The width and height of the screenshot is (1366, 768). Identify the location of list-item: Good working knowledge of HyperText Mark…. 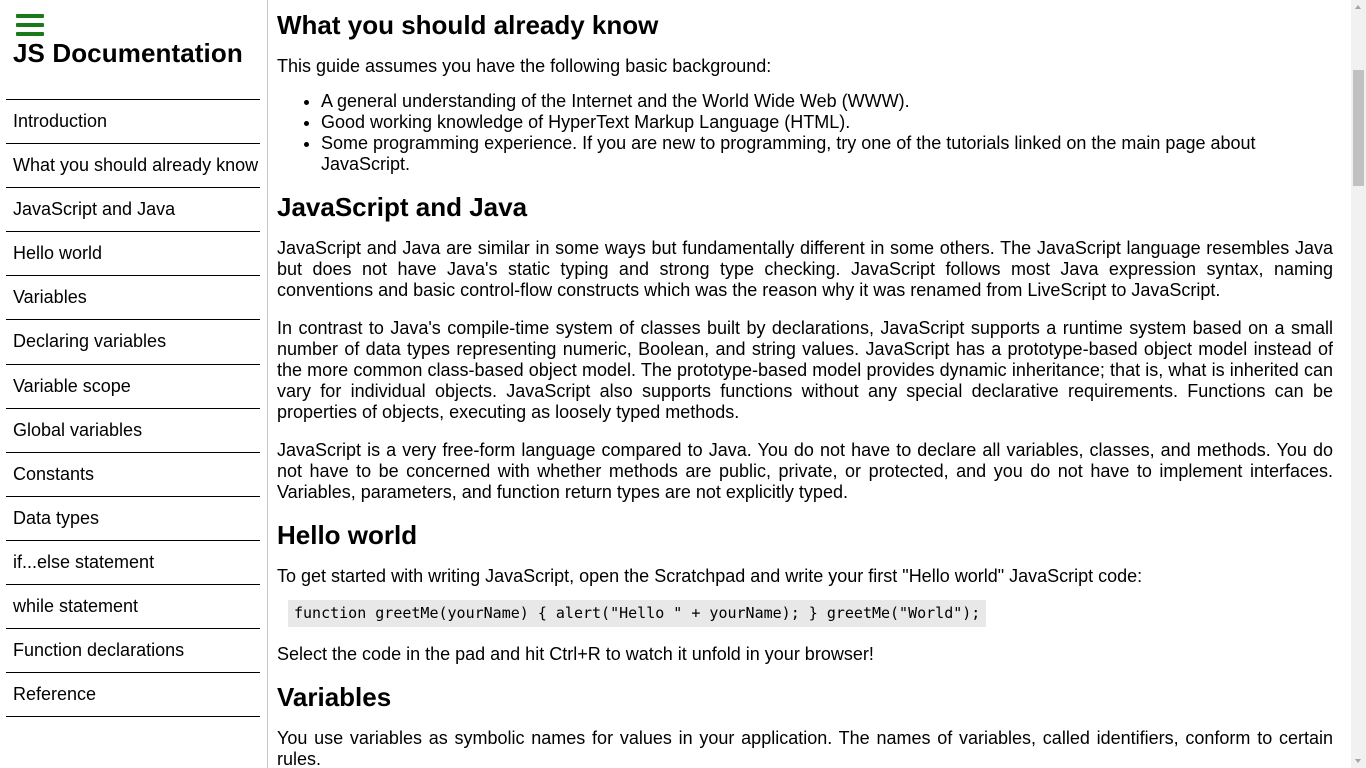
(827, 122).